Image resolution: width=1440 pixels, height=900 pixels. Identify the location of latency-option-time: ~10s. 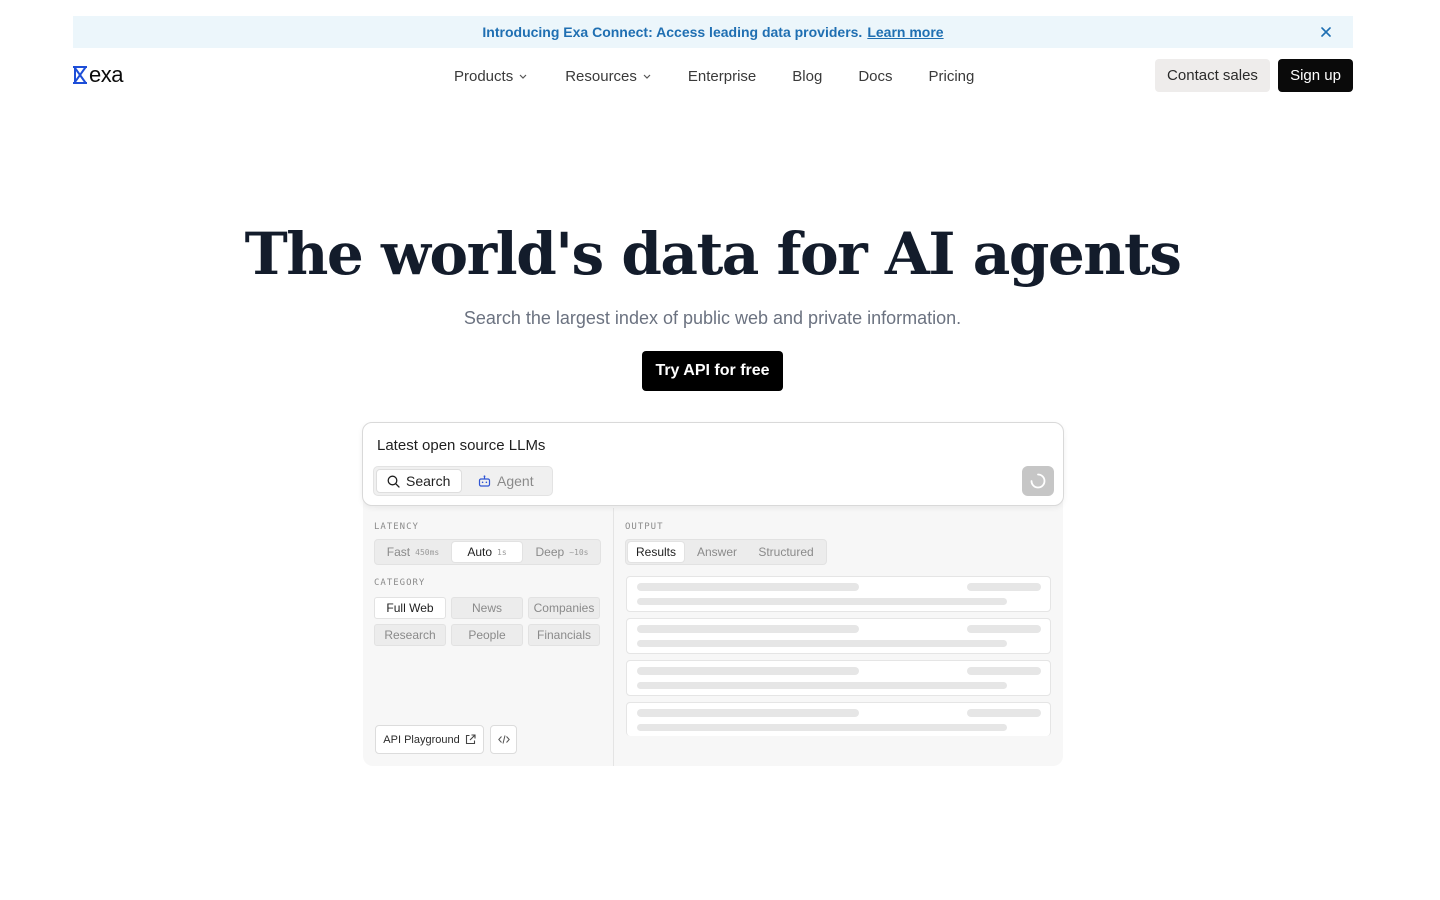
(579, 552).